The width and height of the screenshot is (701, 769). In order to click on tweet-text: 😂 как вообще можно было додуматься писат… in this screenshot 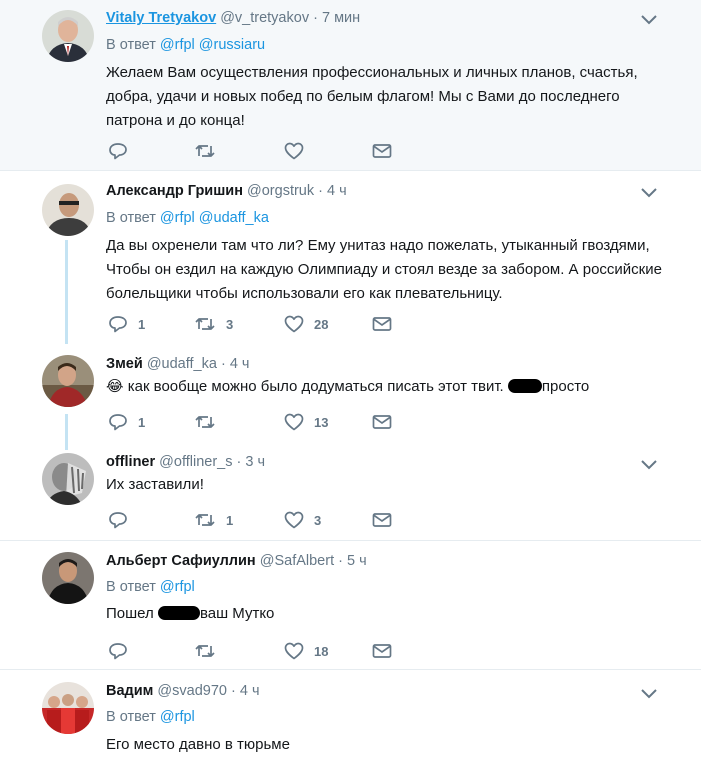, I will do `click(386, 387)`.